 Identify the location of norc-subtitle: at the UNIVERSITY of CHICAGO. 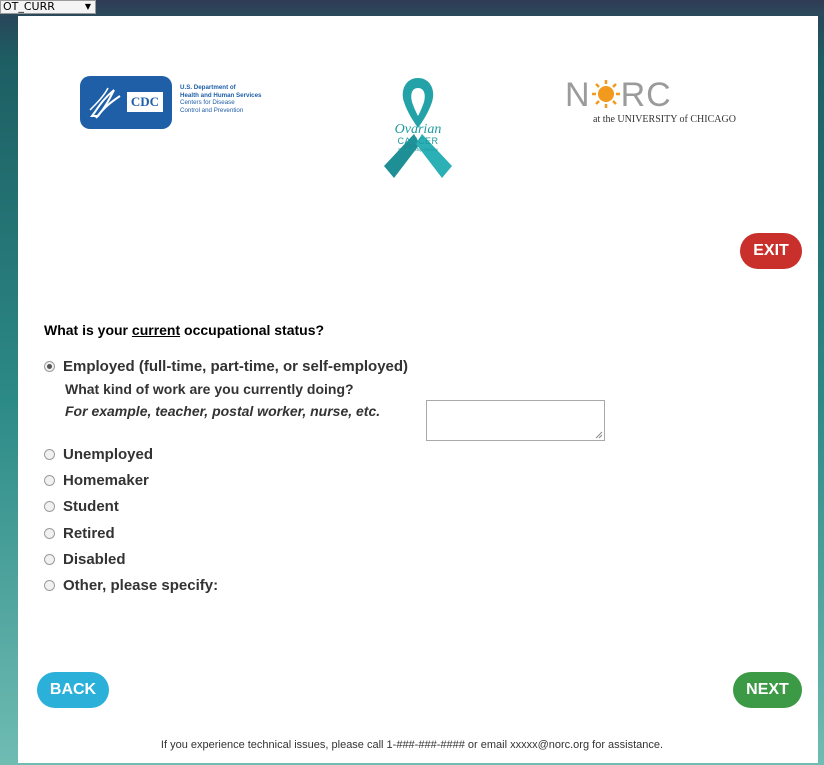
(664, 119).